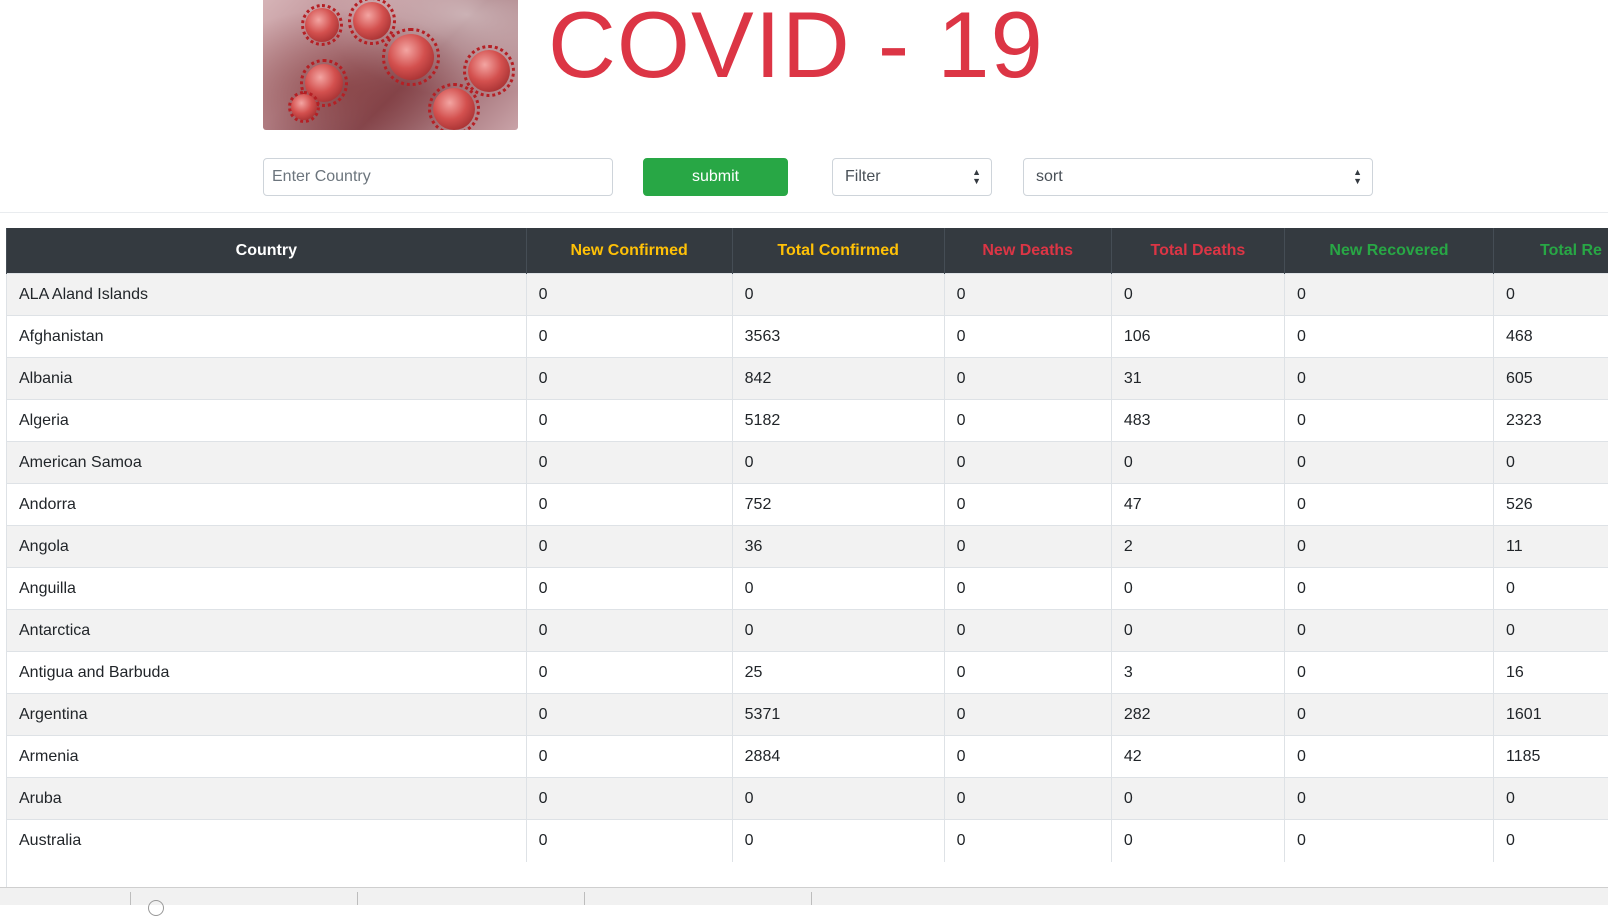  Describe the element at coordinates (1197, 251) in the screenshot. I see `column-header-total-deaths: Total Deaths` at that location.